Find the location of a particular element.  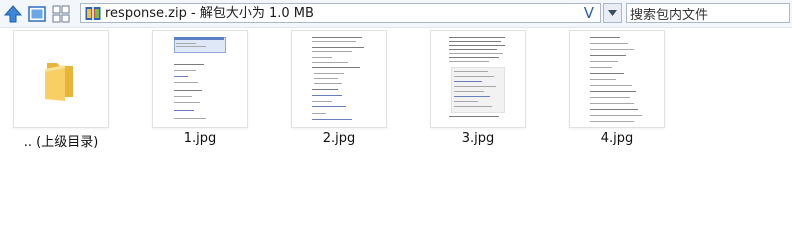

file-item-2: 2.jpg is located at coordinates (339, 90).